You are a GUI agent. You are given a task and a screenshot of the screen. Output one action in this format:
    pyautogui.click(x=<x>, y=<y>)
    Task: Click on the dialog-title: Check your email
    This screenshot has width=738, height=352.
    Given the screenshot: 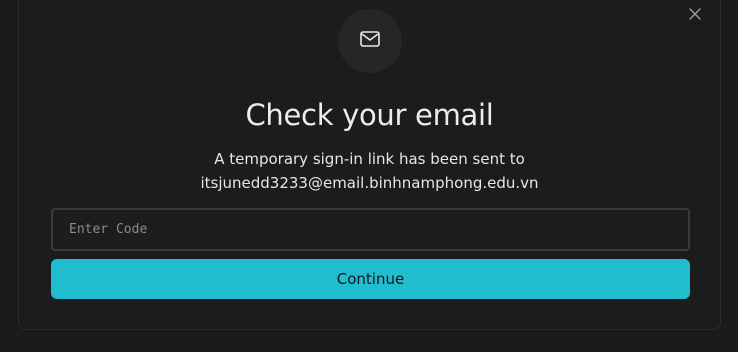 What is the action you would take?
    pyautogui.click(x=369, y=115)
    